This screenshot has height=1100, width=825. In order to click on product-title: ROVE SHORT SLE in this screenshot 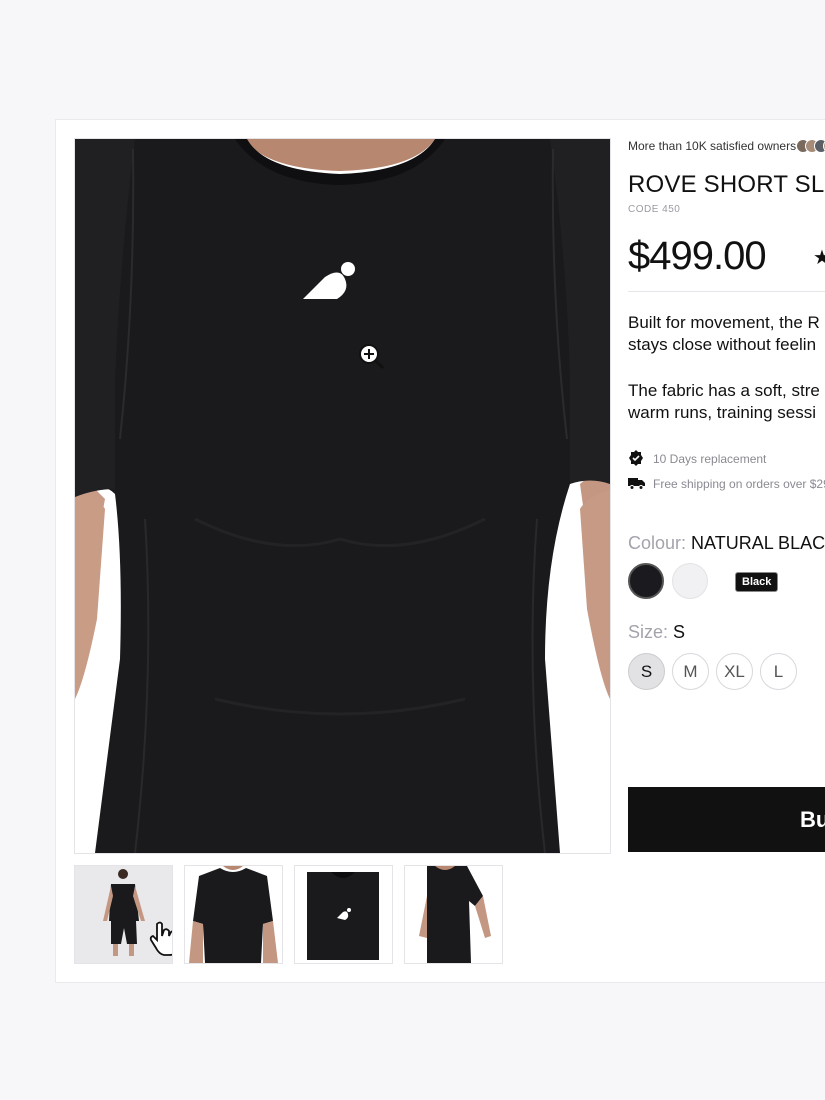, I will do `click(726, 184)`.